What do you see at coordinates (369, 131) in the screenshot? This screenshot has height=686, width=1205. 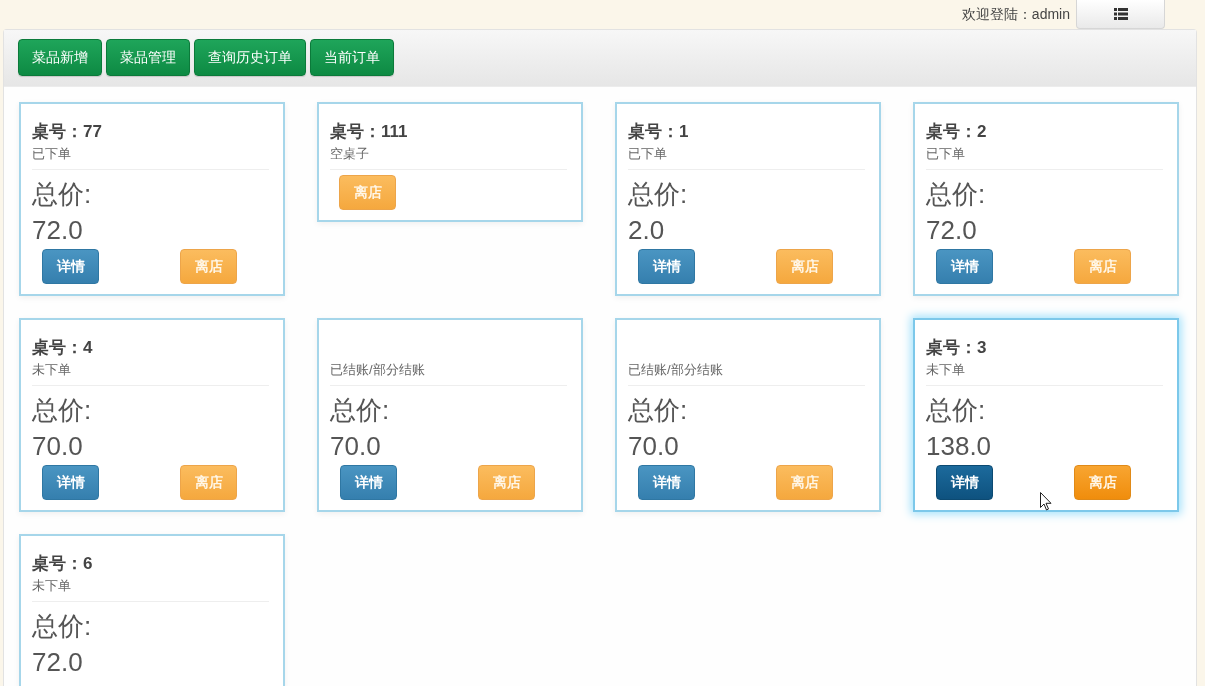 I see `table-number: 桌号：111` at bounding box center [369, 131].